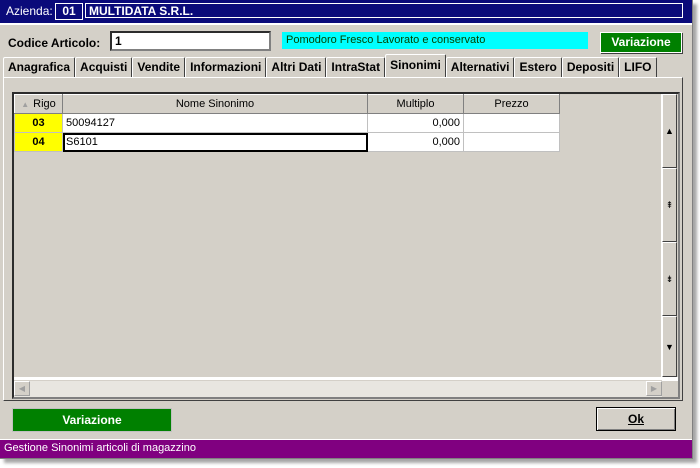  I want to click on col-header-rigo: ▲ Rigo, so click(38, 104).